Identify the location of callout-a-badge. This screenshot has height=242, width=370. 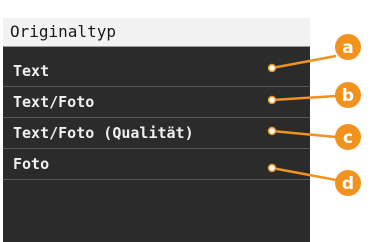
(348, 47).